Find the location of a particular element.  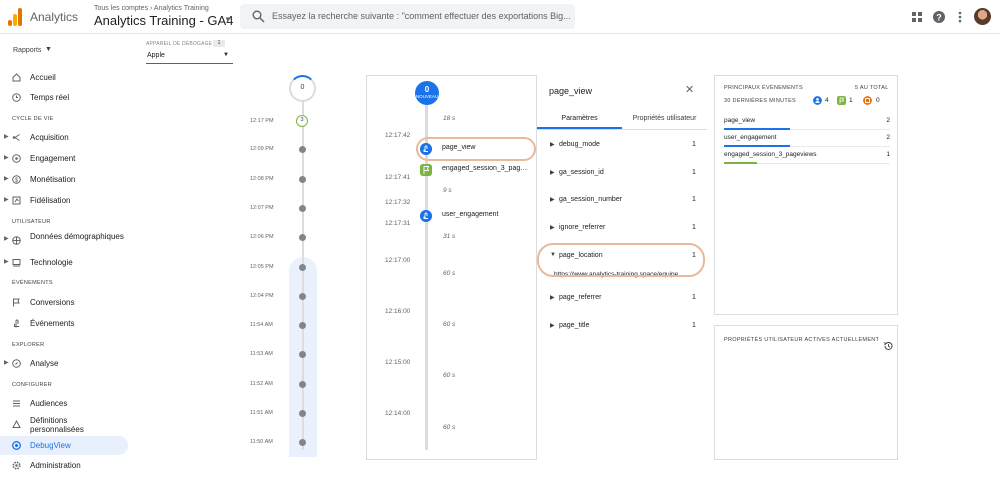

param-name: page_referrer is located at coordinates (580, 297).